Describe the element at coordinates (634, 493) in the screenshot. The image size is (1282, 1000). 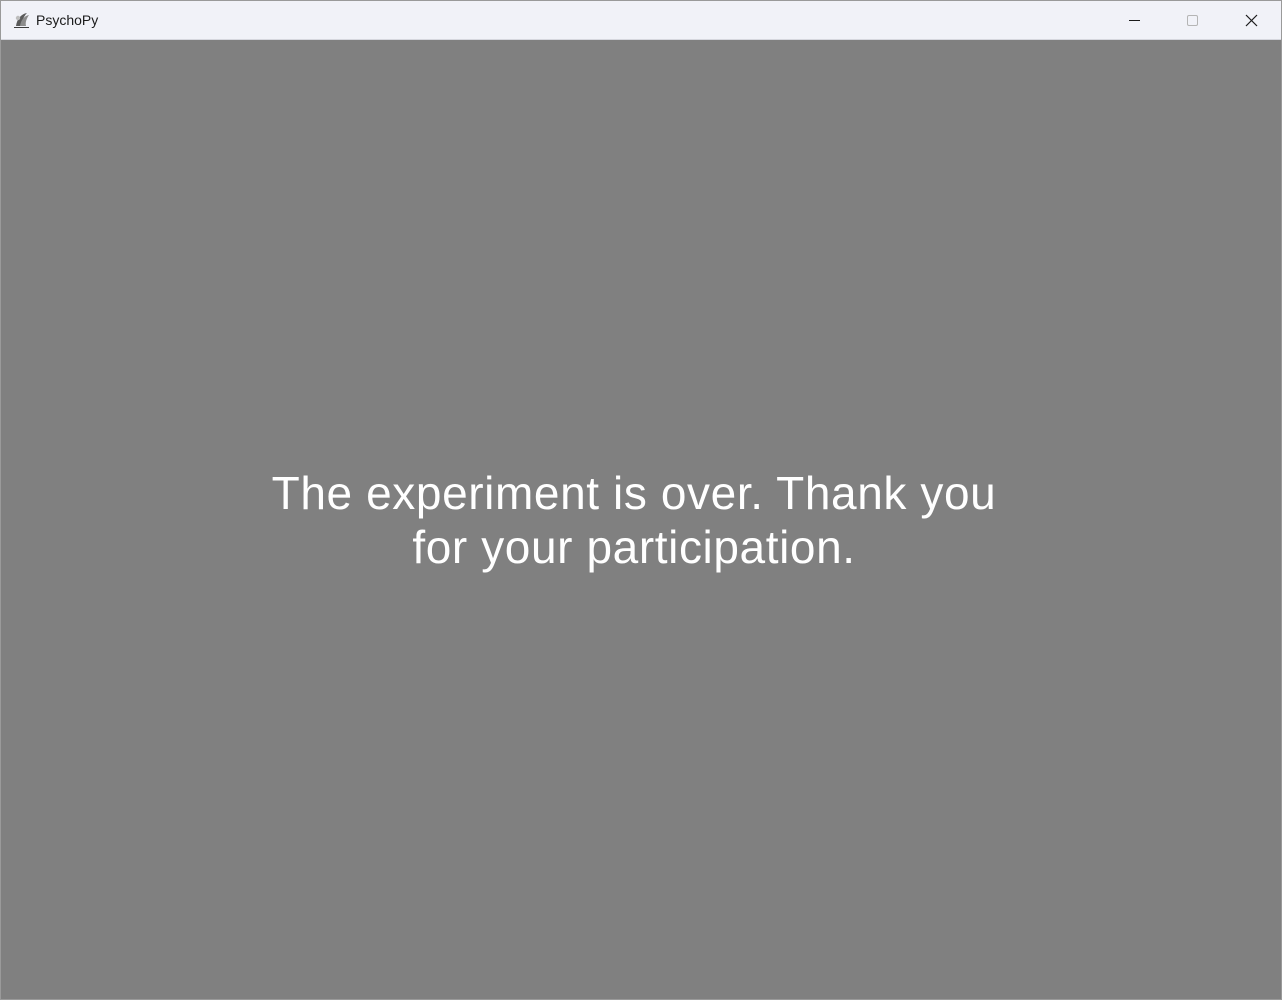
I see `end-message-line-1: The experiment is over. Thank you` at that location.